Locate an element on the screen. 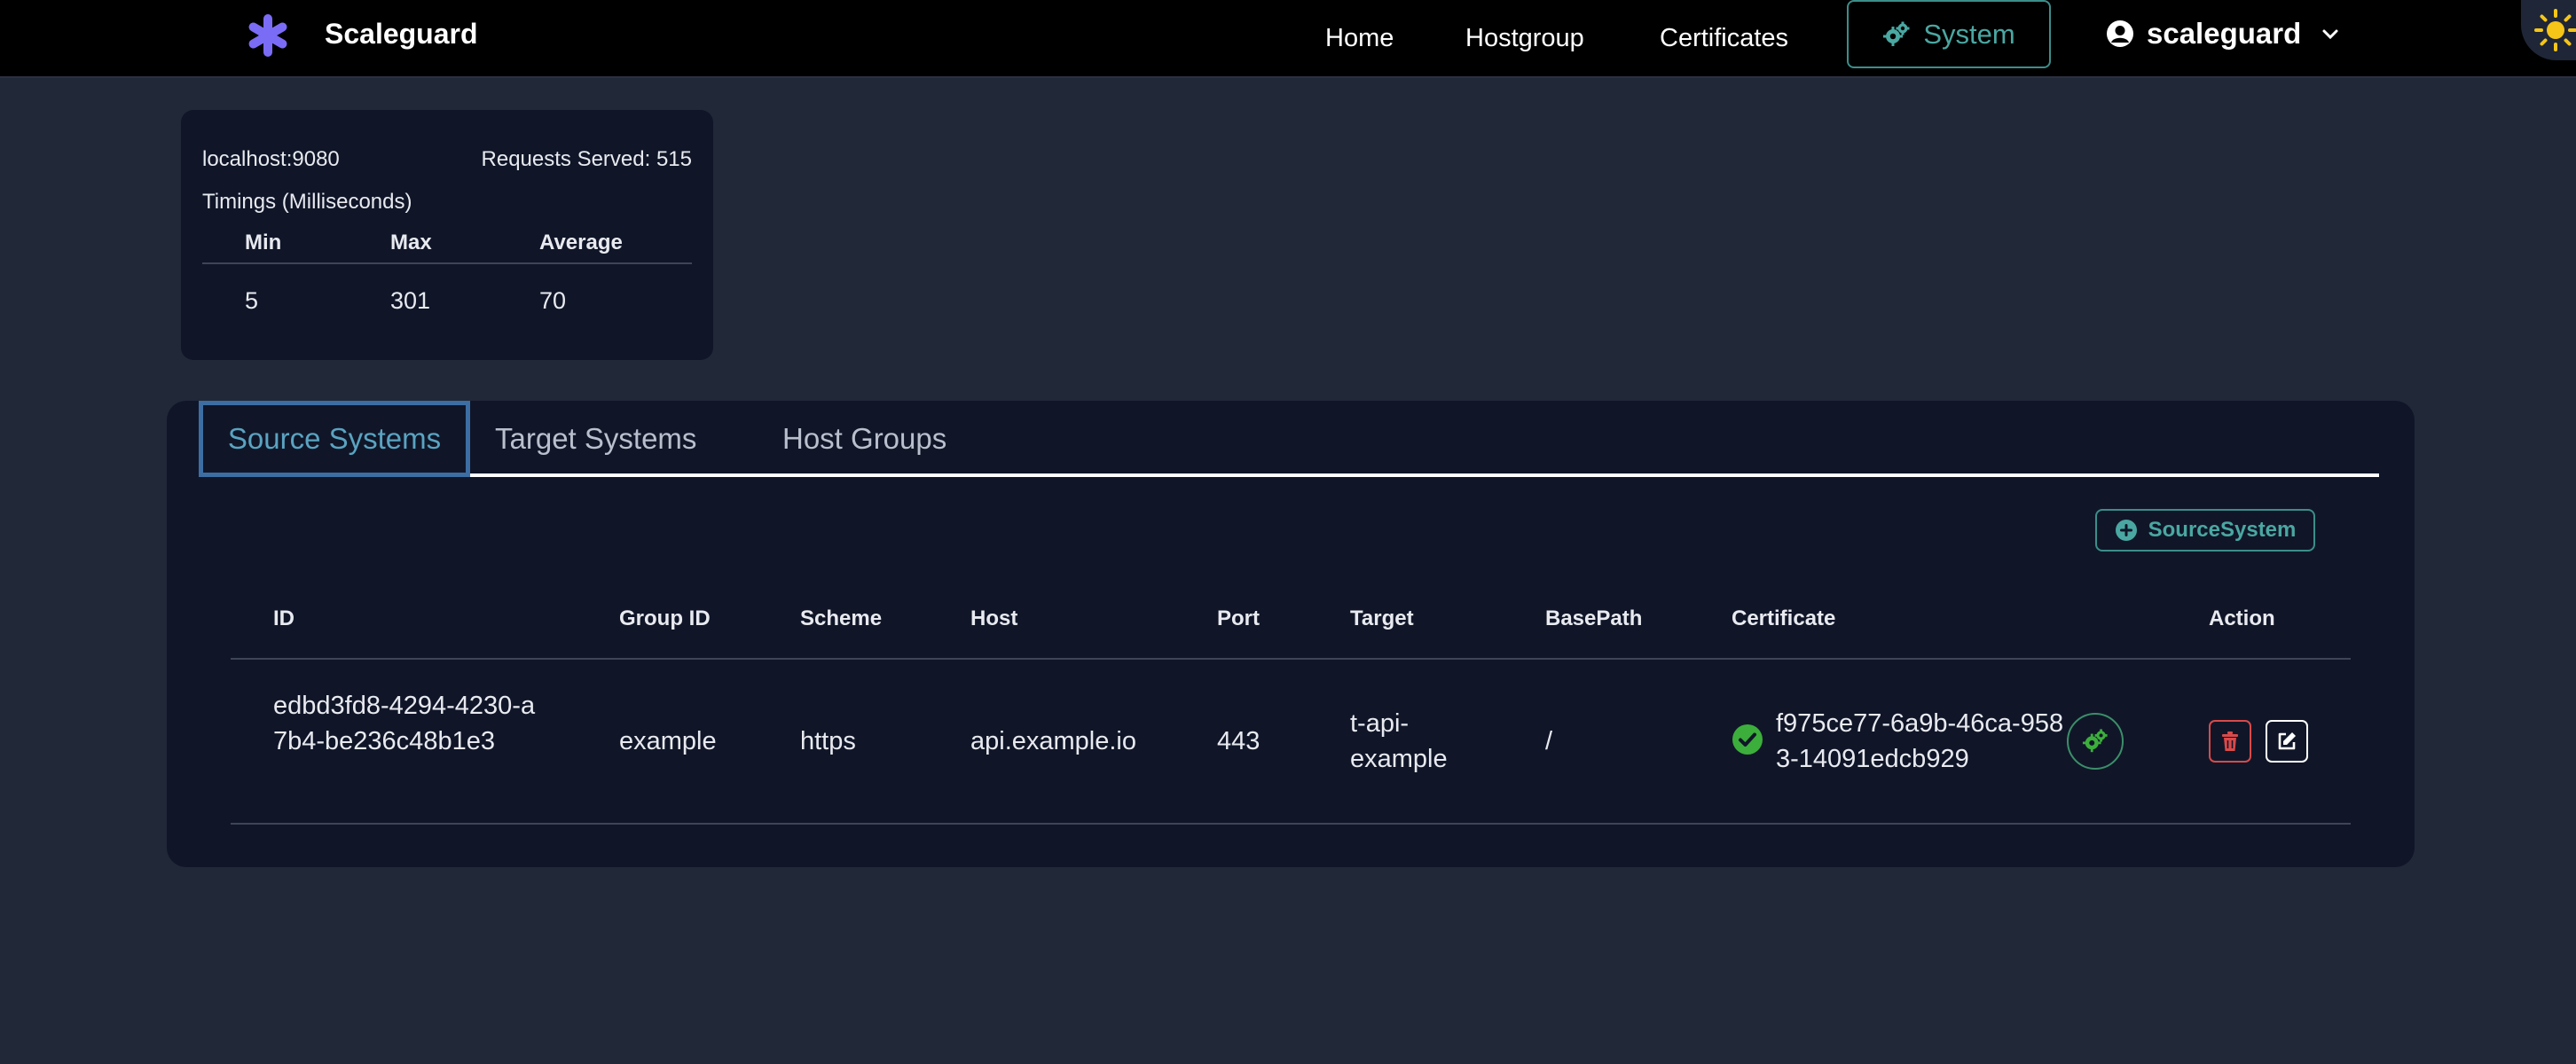  trash-icon is located at coordinates (2230, 742).